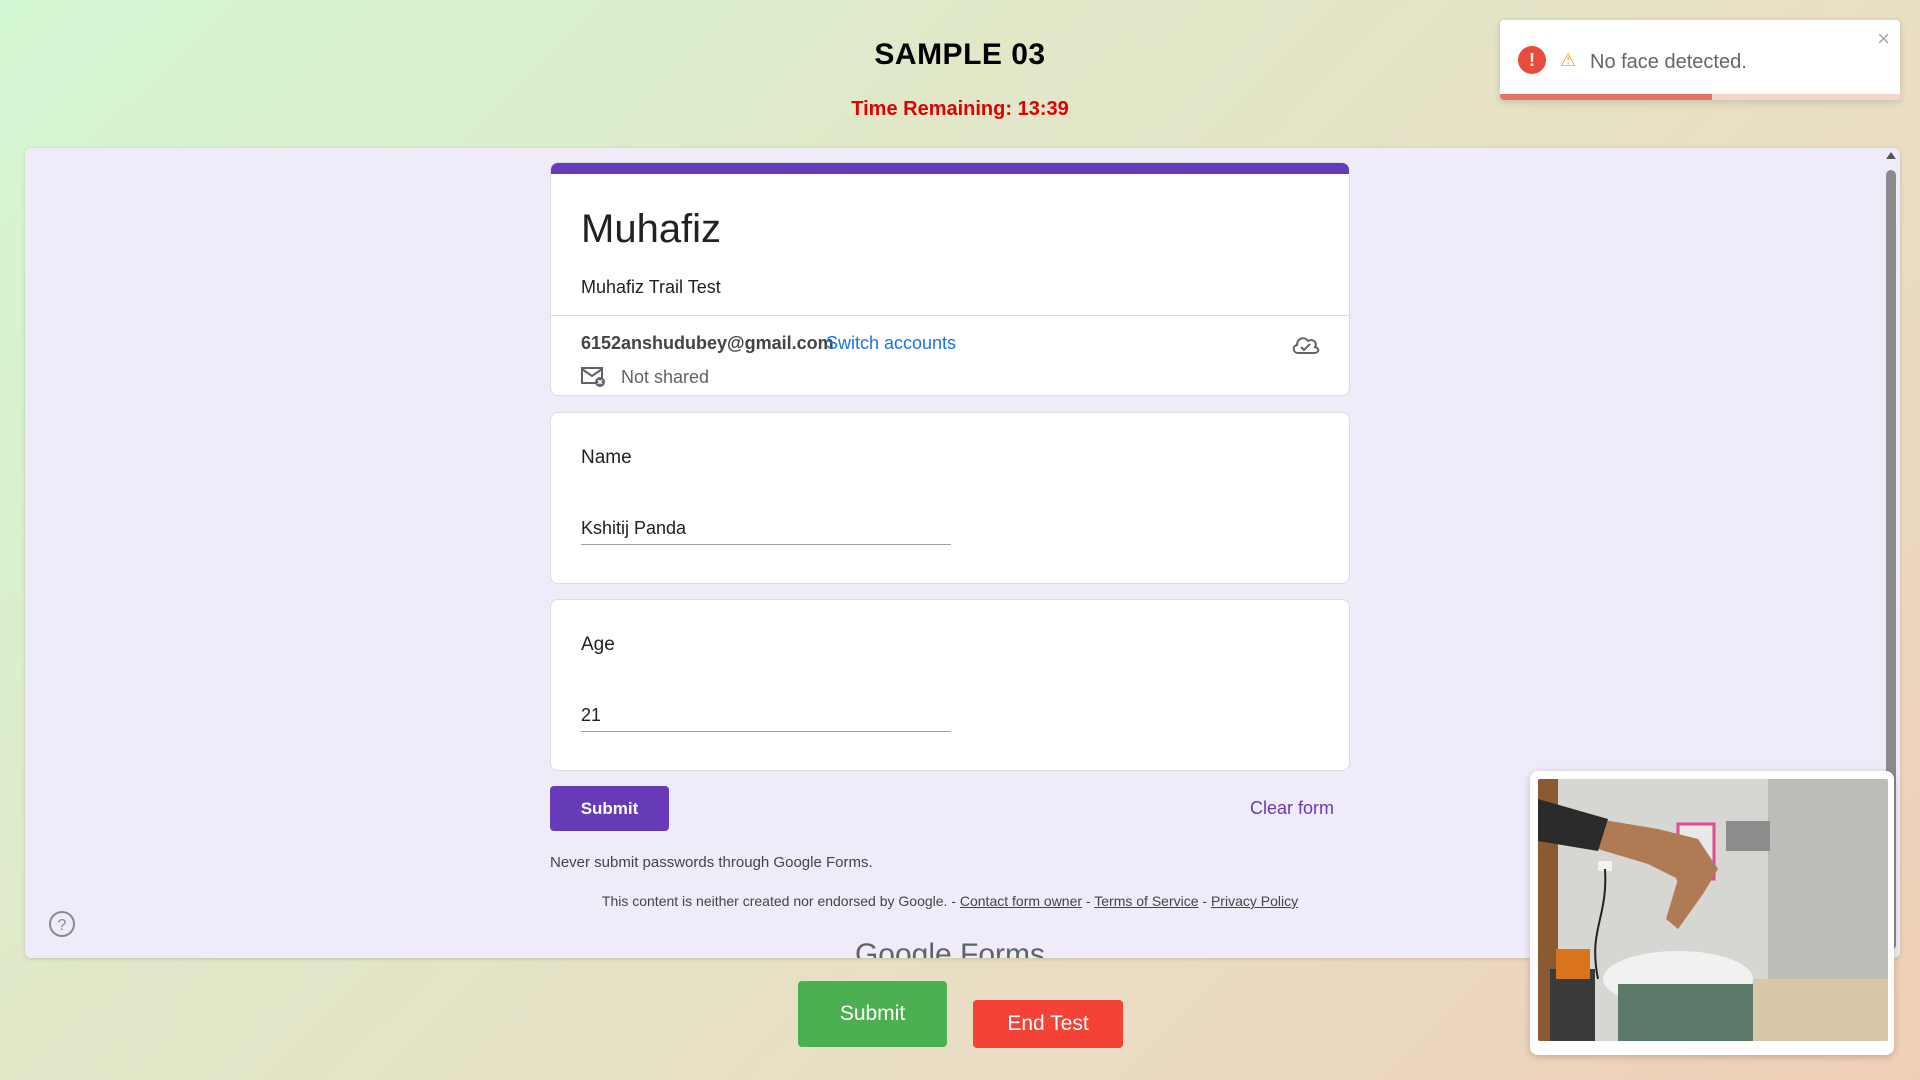 The image size is (1920, 1080). I want to click on close-icon: ×, so click(1883, 39).